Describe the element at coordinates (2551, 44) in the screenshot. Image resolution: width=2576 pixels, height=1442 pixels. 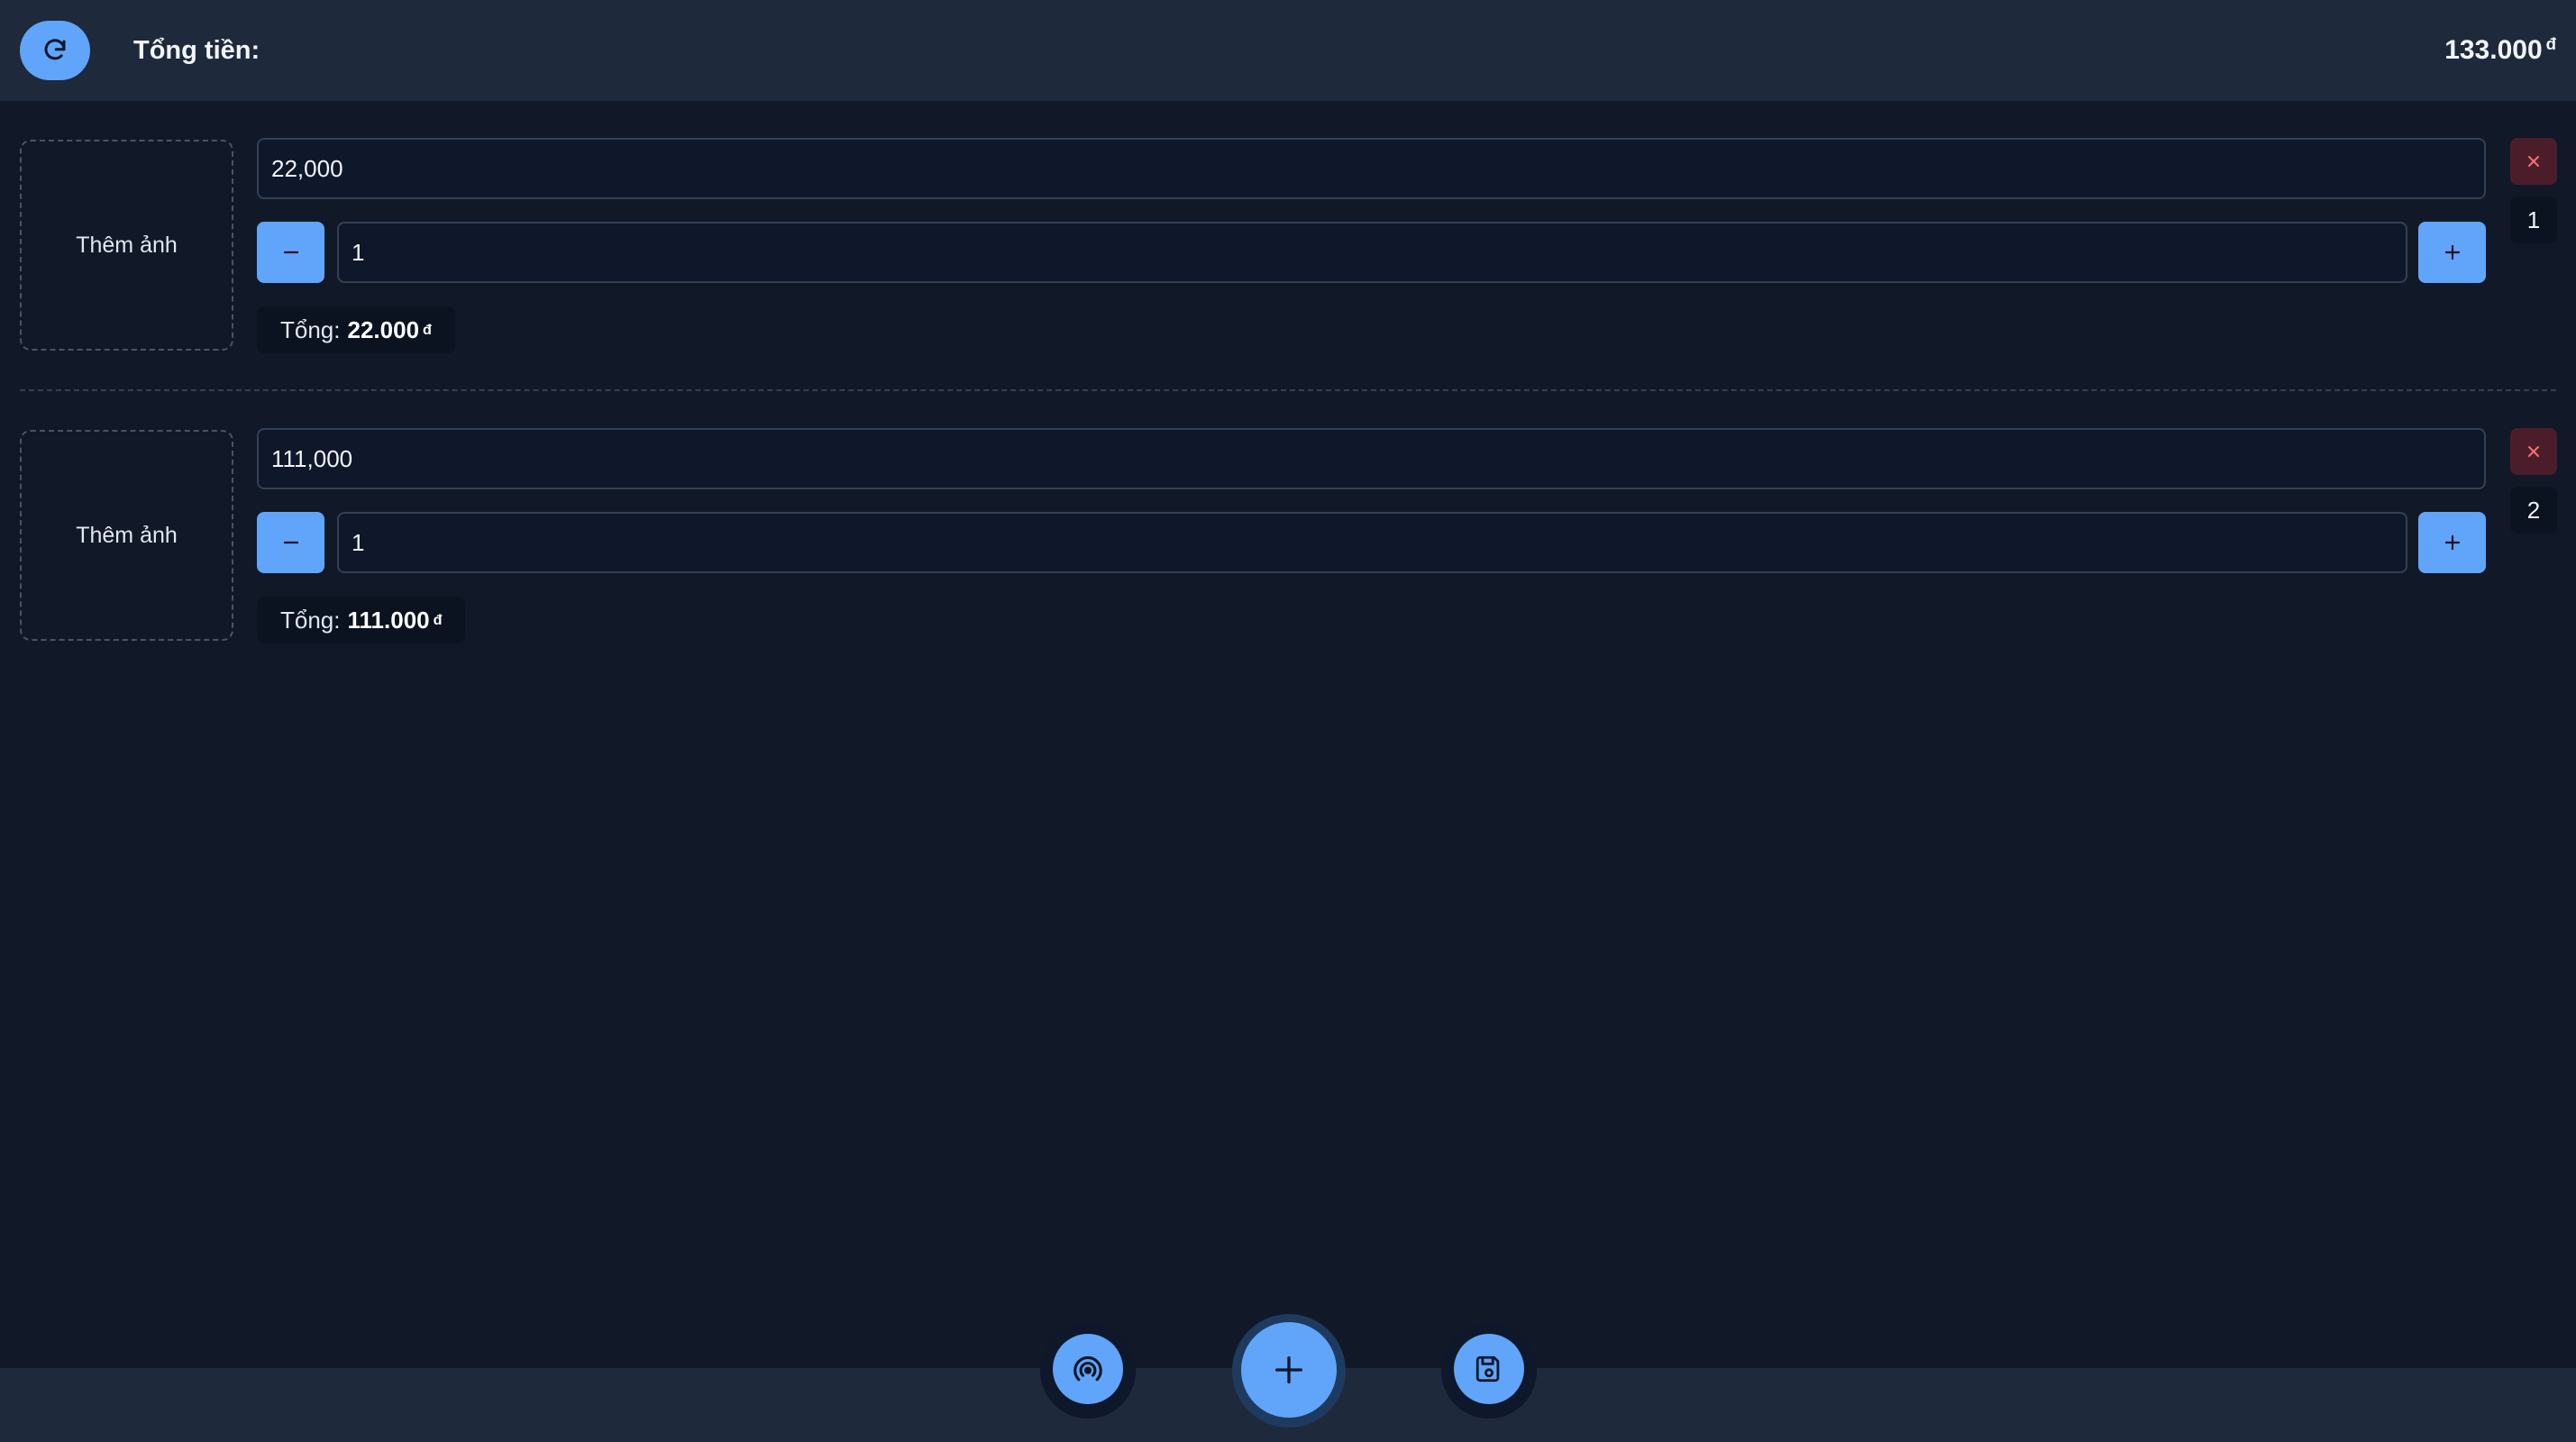
I see `grand-total-currency: đ` at that location.